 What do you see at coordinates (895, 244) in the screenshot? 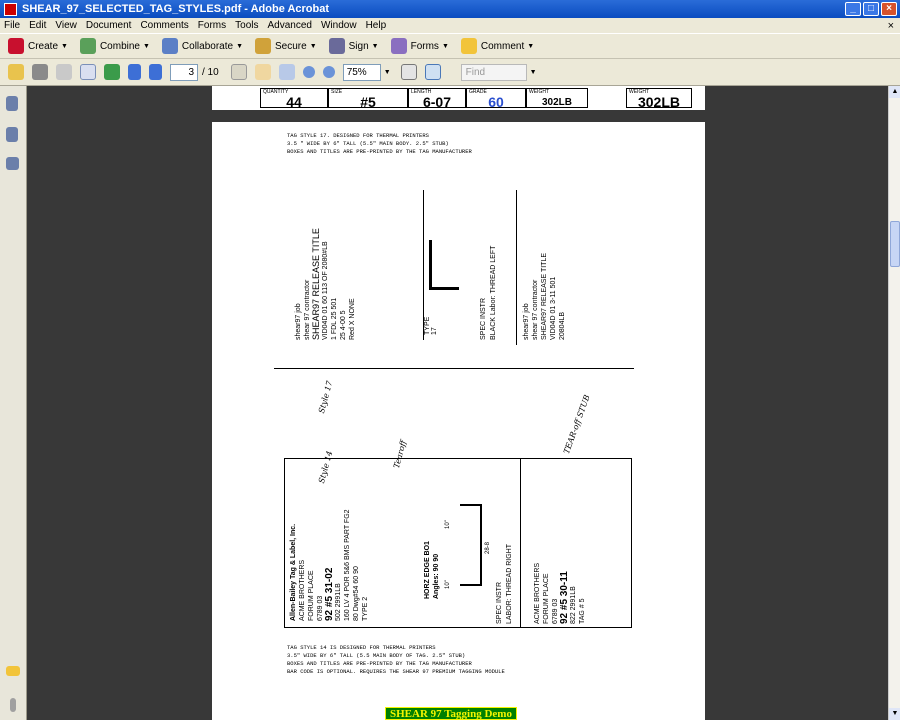
I see `scroll-thumb` at bounding box center [895, 244].